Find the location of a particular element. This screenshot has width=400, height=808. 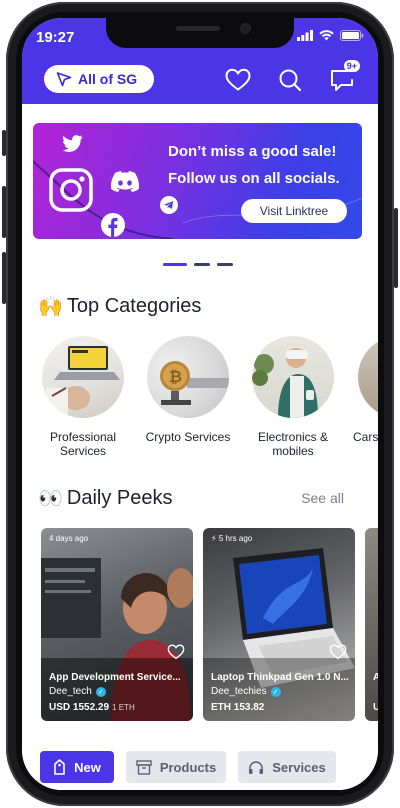

tab-services: Services is located at coordinates (287, 767).